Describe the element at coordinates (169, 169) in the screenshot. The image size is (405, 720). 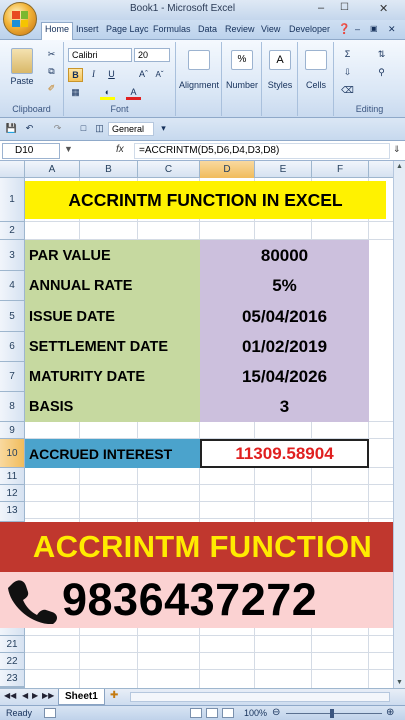
I see `column-header-c: C` at that location.